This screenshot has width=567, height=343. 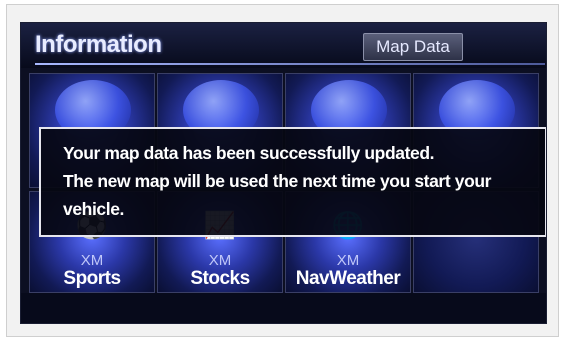 What do you see at coordinates (92, 278) in the screenshot?
I see `tile-label: Sports` at bounding box center [92, 278].